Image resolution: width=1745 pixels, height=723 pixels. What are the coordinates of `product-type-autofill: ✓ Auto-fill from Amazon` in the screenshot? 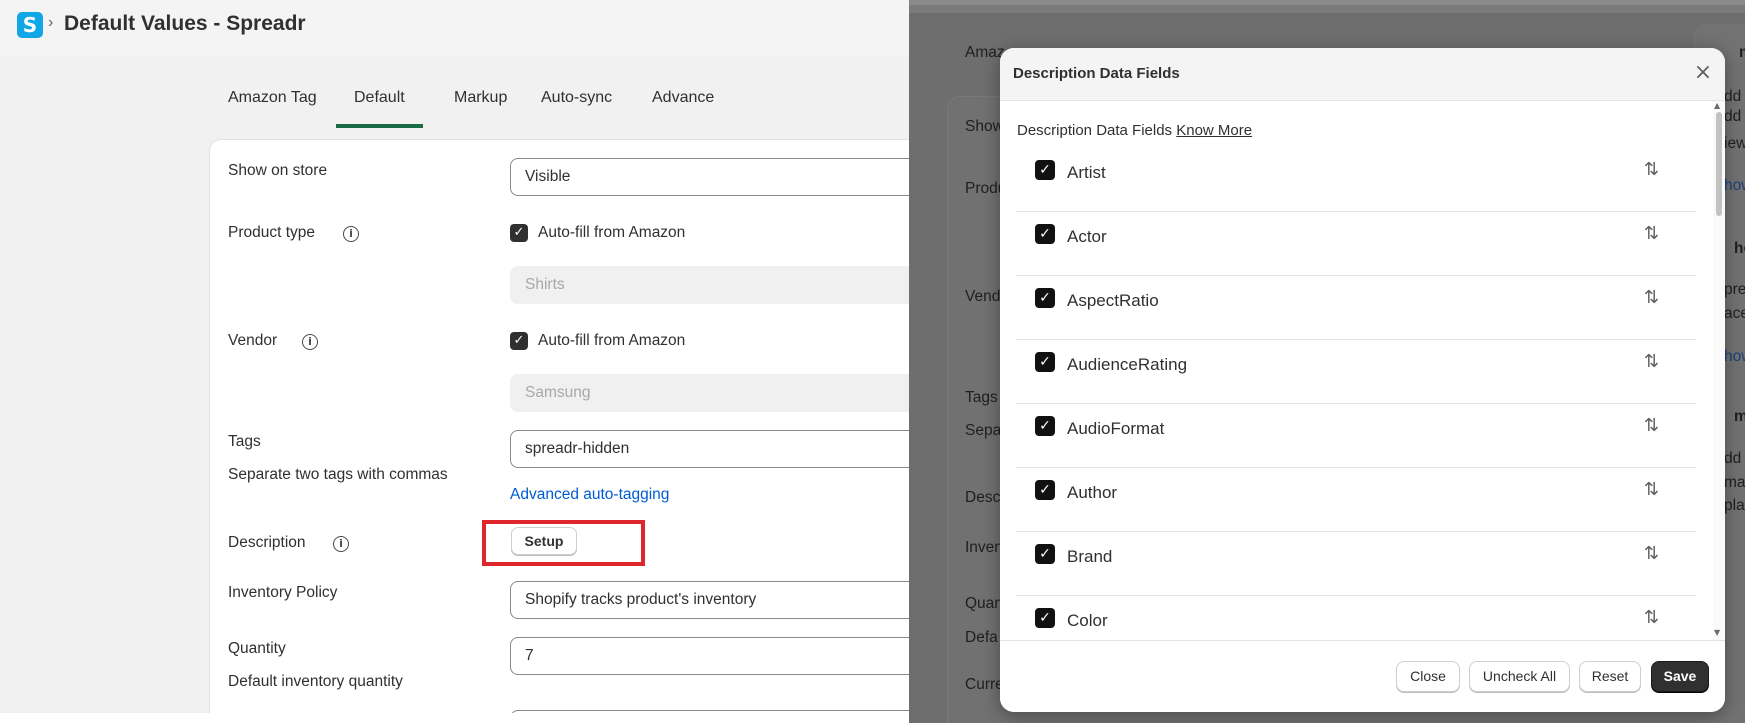 It's located at (597, 233).